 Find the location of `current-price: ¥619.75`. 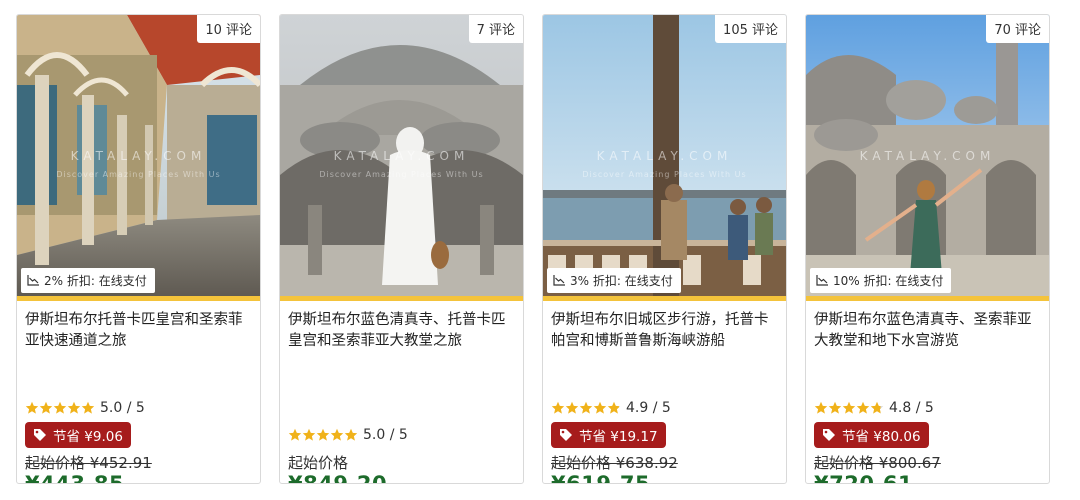

current-price: ¥619.75 is located at coordinates (601, 478).